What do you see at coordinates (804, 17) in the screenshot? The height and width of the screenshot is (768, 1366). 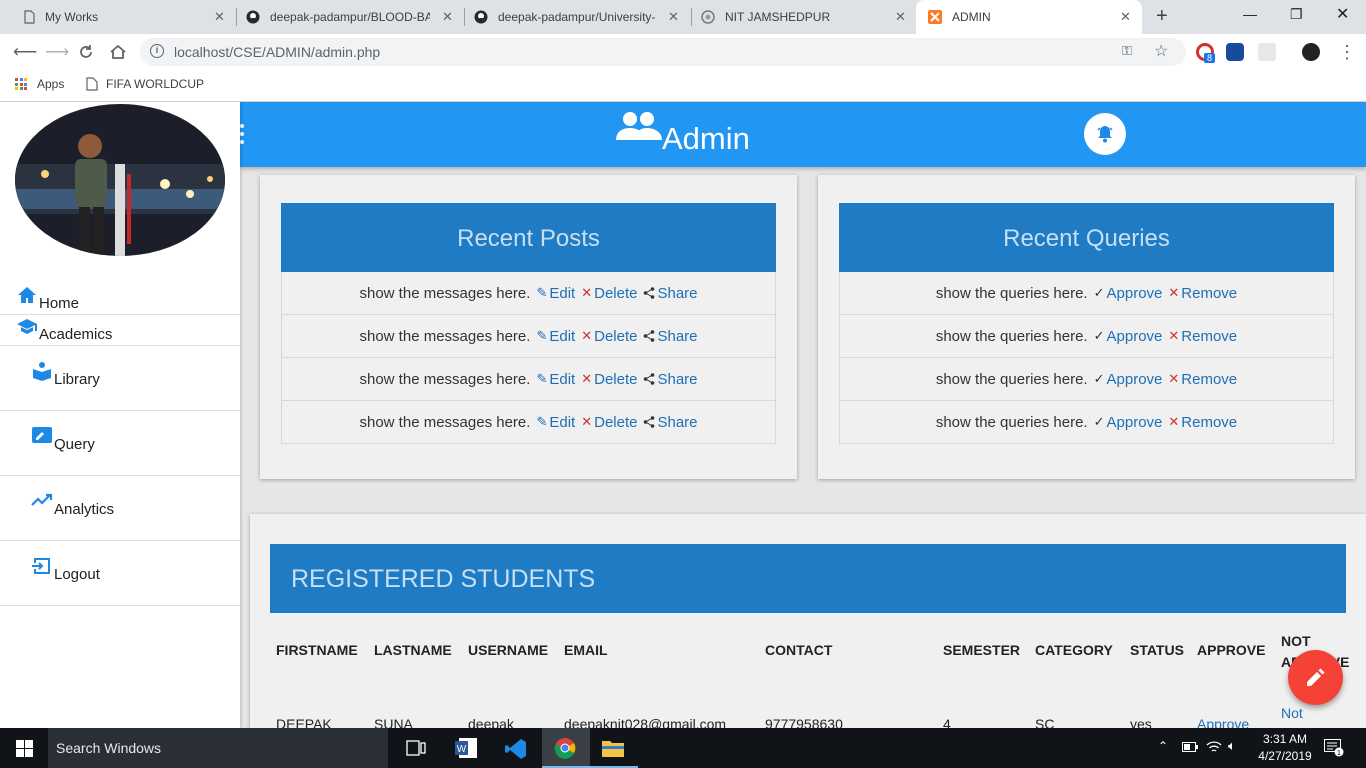 I see `tab-nit-jamshedpur: NIT JAMSHEDPUR ✕` at bounding box center [804, 17].